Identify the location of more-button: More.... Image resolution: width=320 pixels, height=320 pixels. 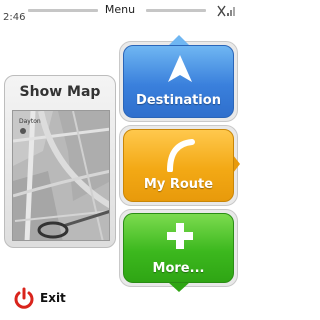
(178, 248).